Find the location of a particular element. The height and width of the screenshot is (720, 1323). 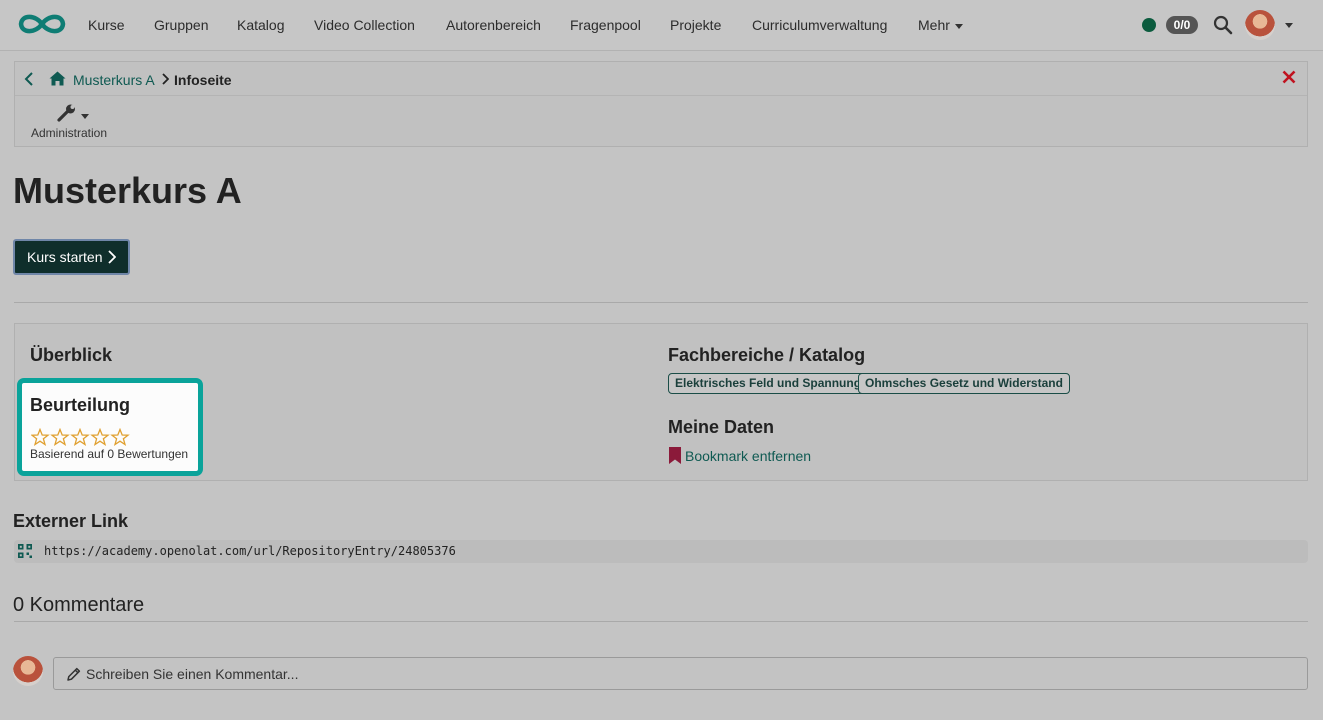

administration-label: Administration is located at coordinates (69, 133).